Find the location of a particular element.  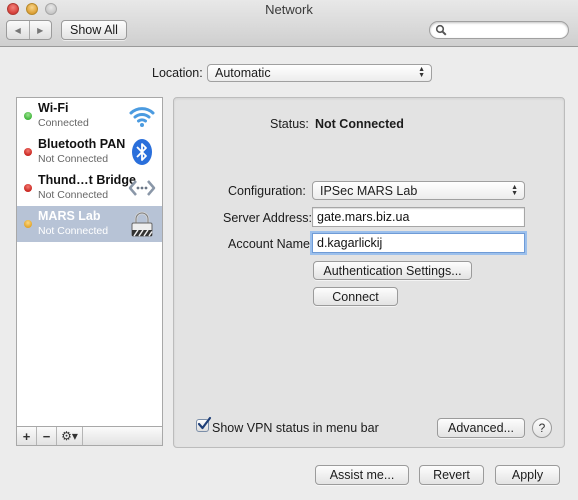

service-item-bluetooth-pan: Bluetooth PAN Not Connected is located at coordinates (89, 152).